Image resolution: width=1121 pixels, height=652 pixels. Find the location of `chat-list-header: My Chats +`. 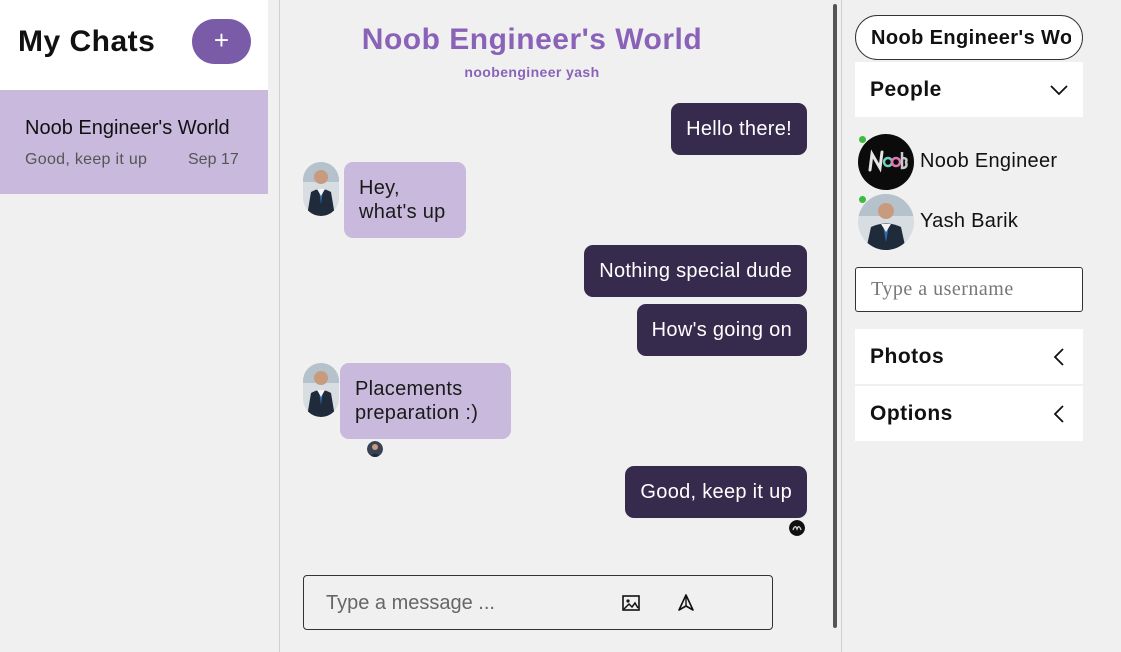

chat-list-header: My Chats + is located at coordinates (134, 45).